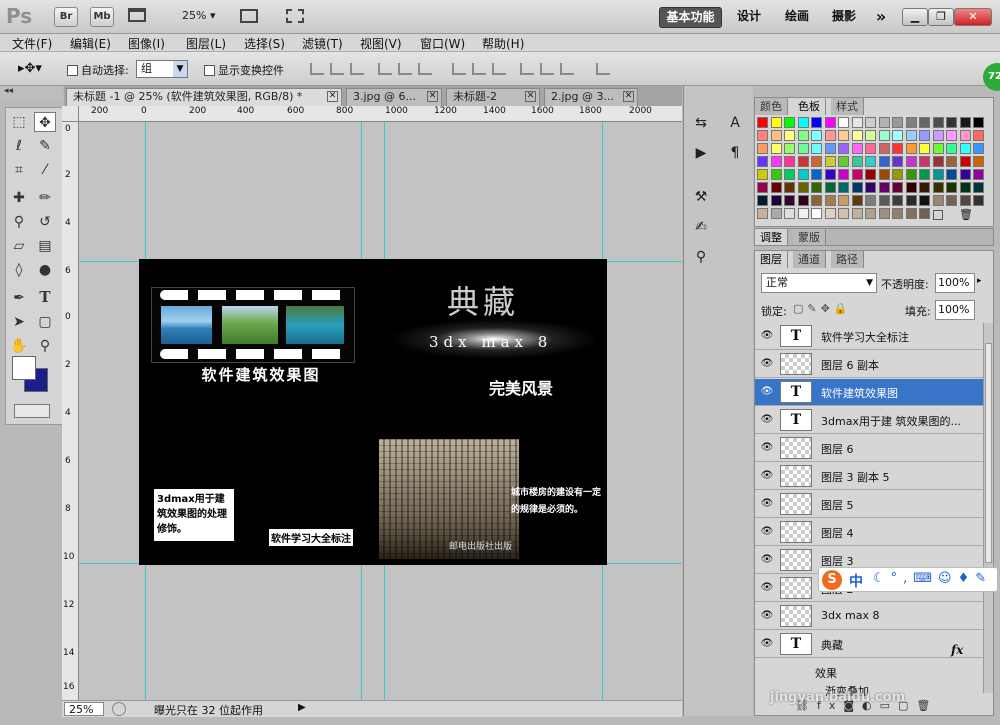 This screenshot has width=1000, height=725. Describe the element at coordinates (385, 69) in the screenshot. I see `align-left-icon` at that location.